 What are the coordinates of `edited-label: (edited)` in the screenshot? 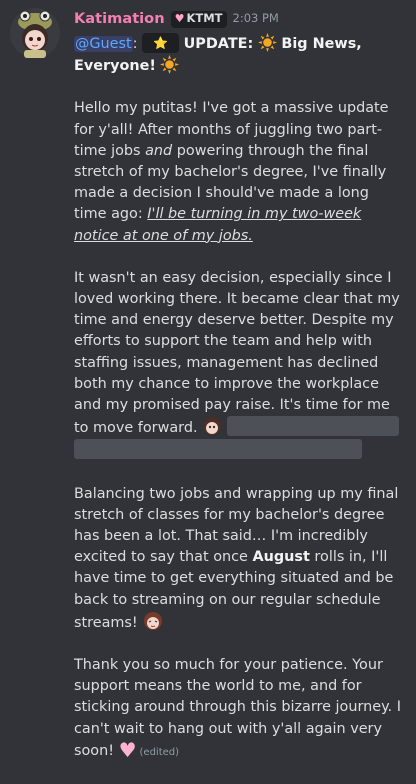 It's located at (159, 752).